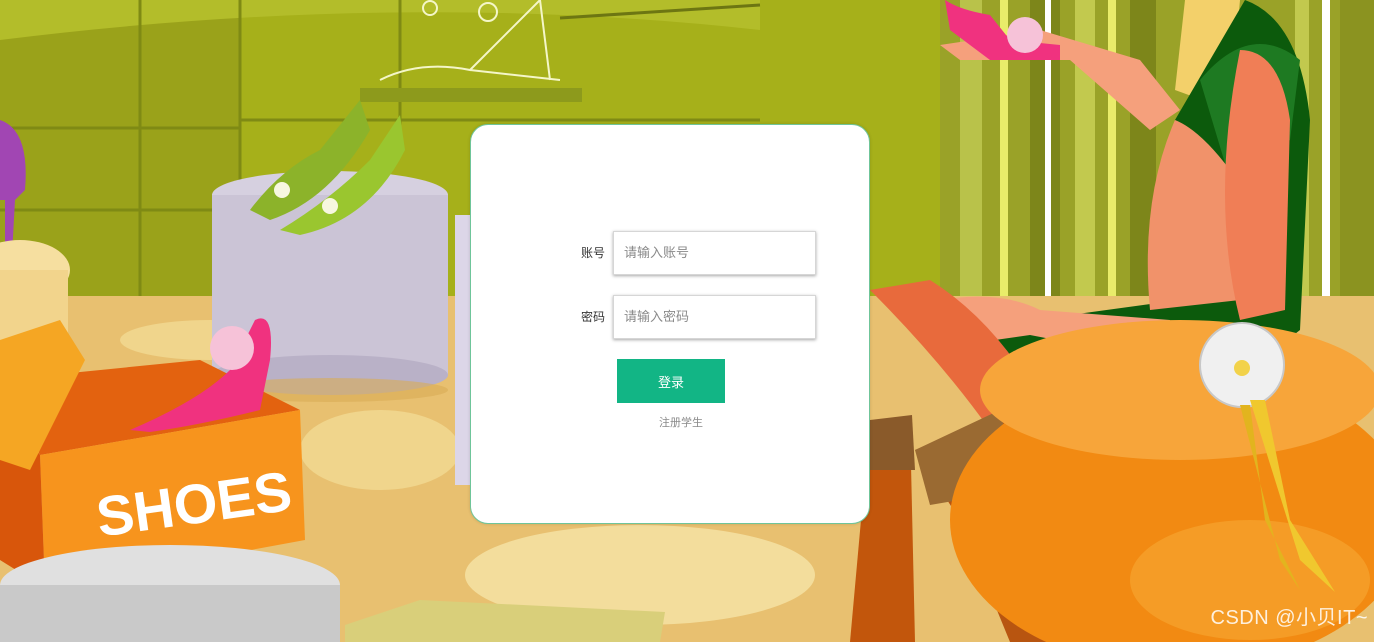 The height and width of the screenshot is (642, 1374). What do you see at coordinates (592, 253) in the screenshot?
I see `account-label: 账号` at bounding box center [592, 253].